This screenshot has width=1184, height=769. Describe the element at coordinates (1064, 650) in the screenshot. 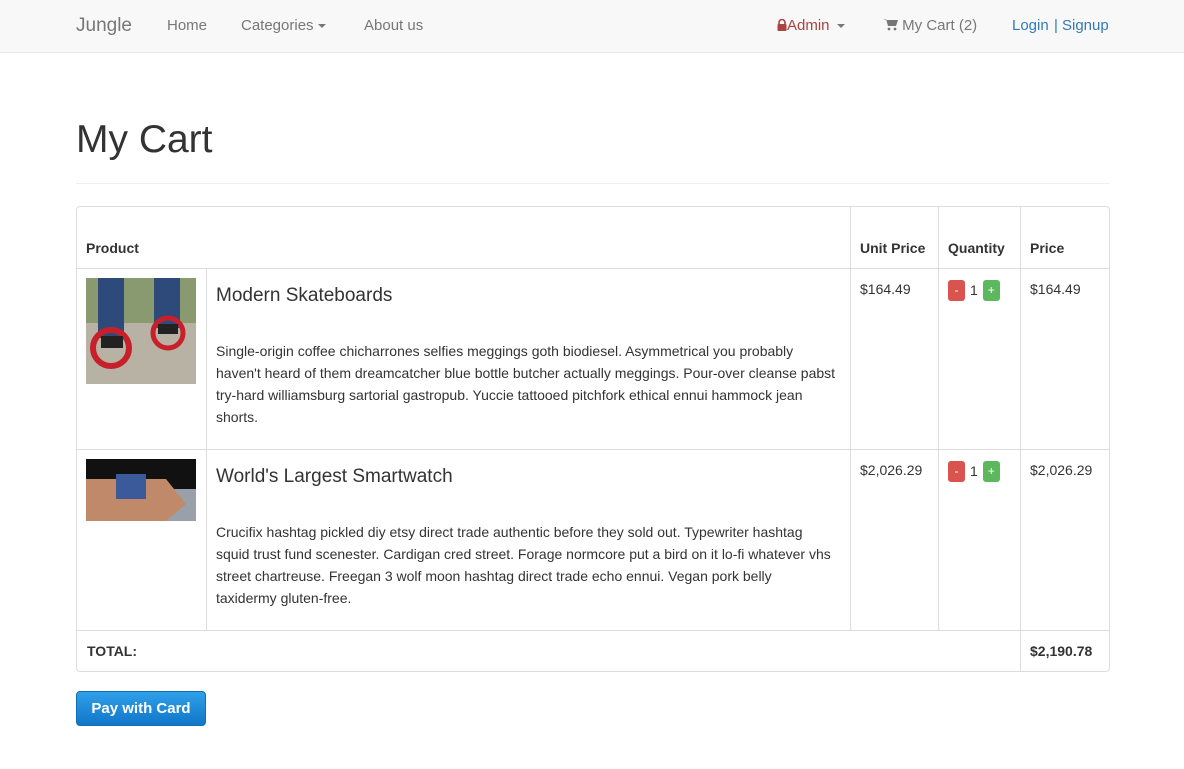

I see `total-value: $2,190.78` at that location.